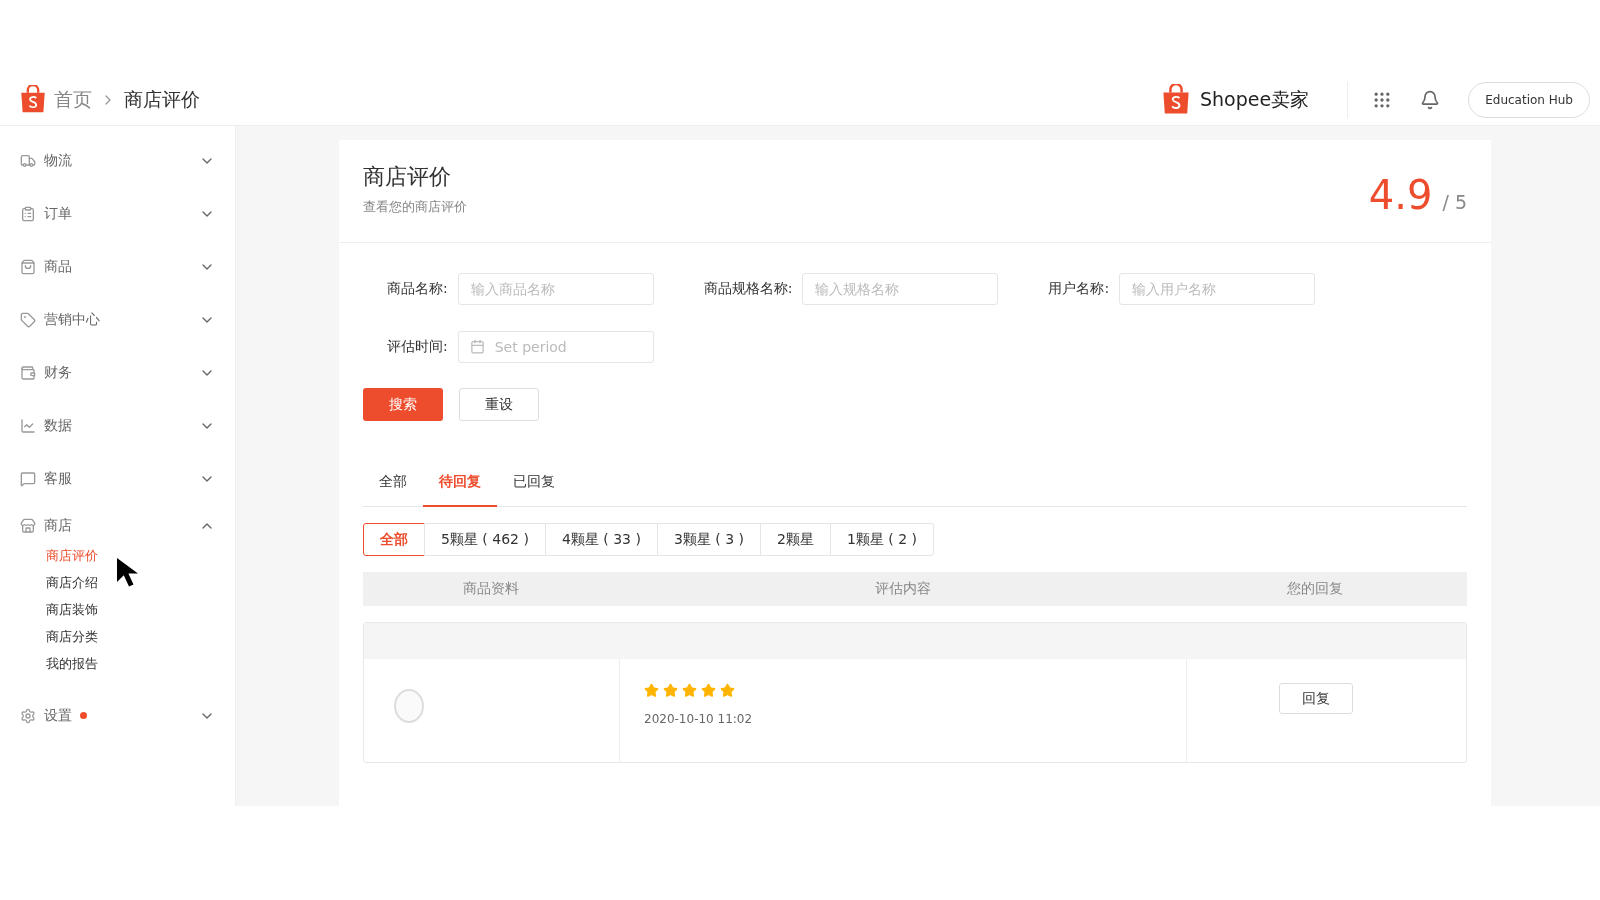 The height and width of the screenshot is (900, 1600). I want to click on breadcrumb-link: 商店评价, so click(162, 99).